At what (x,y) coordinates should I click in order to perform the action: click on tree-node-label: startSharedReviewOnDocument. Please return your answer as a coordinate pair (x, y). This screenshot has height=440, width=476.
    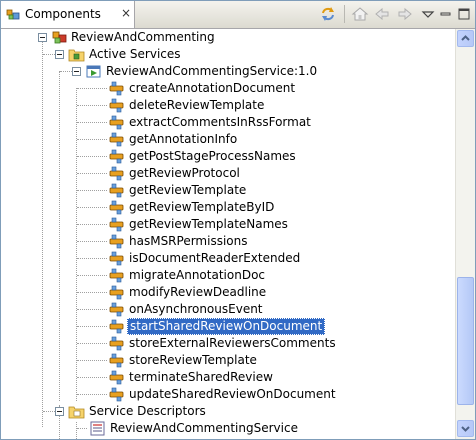
    Looking at the image, I should click on (226, 326).